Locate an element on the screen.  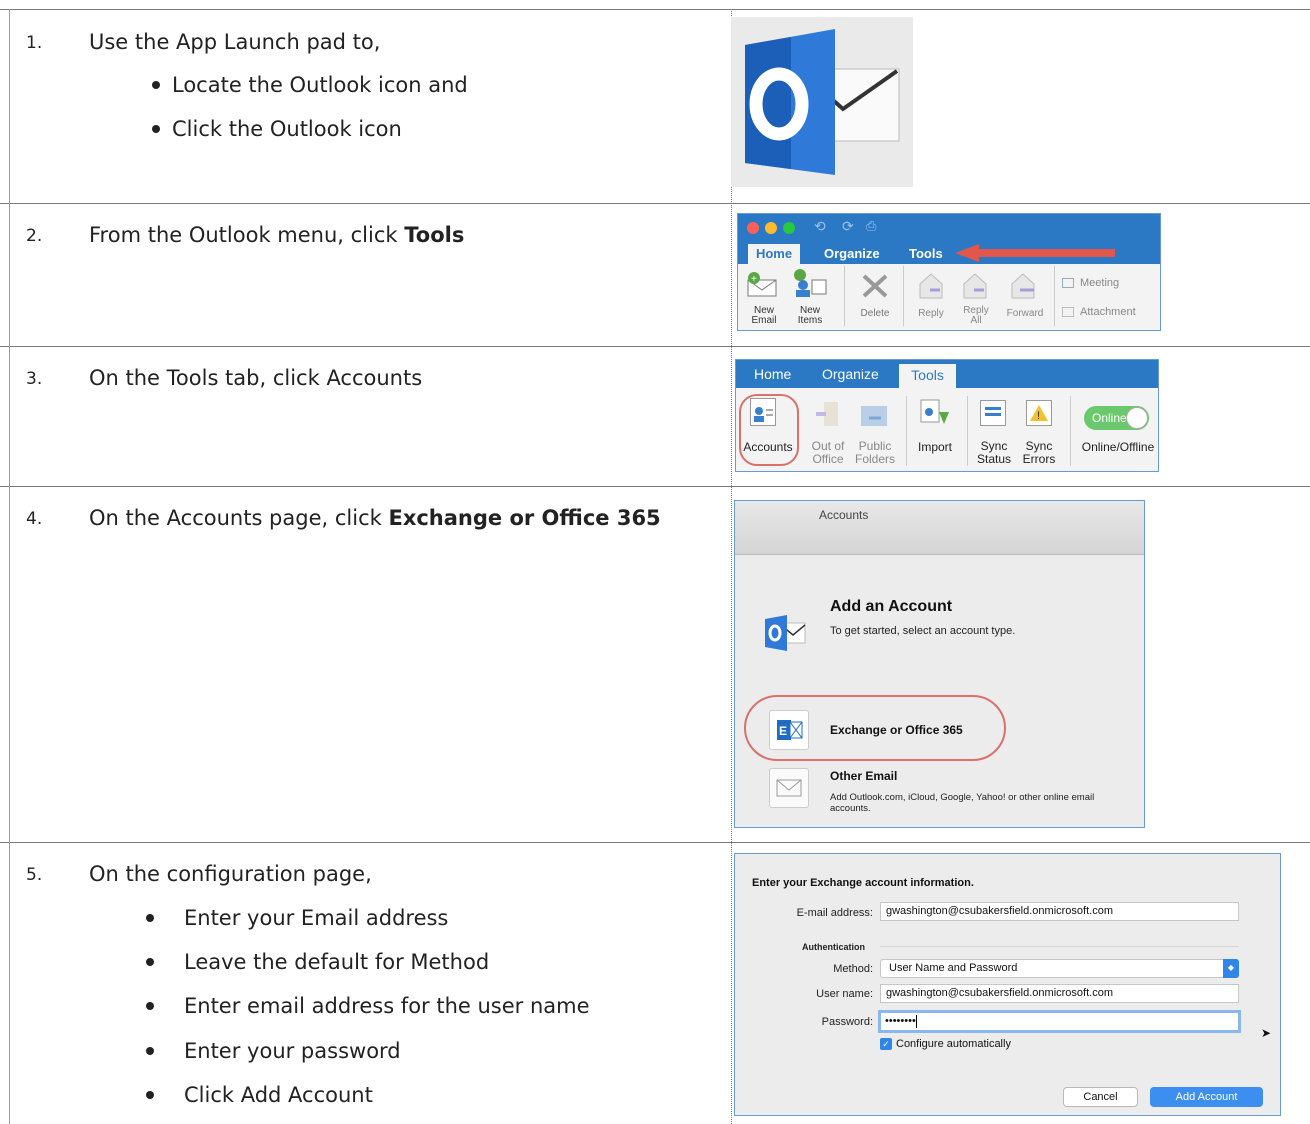
new-items-icon is located at coordinates (810, 283).